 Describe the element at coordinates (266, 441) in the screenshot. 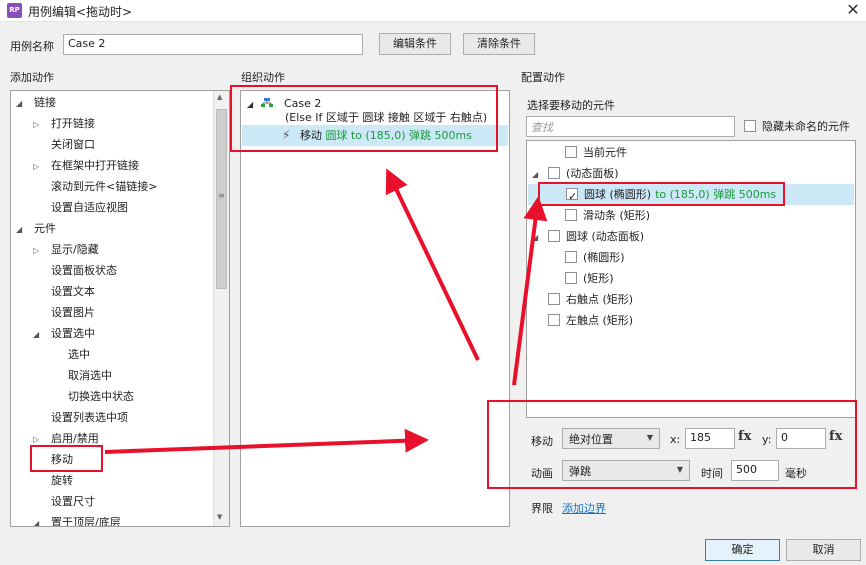

I see `arrow-to-settings` at that location.